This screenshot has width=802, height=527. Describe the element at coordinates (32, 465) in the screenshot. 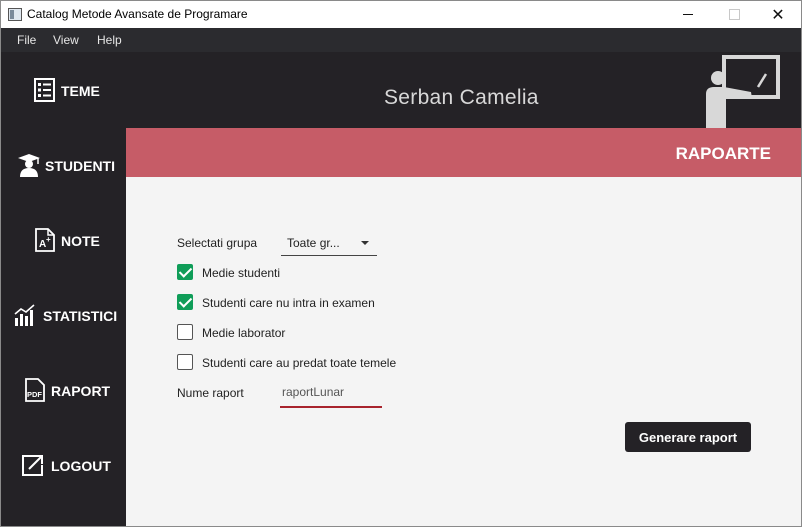

I see `logout-icon` at that location.